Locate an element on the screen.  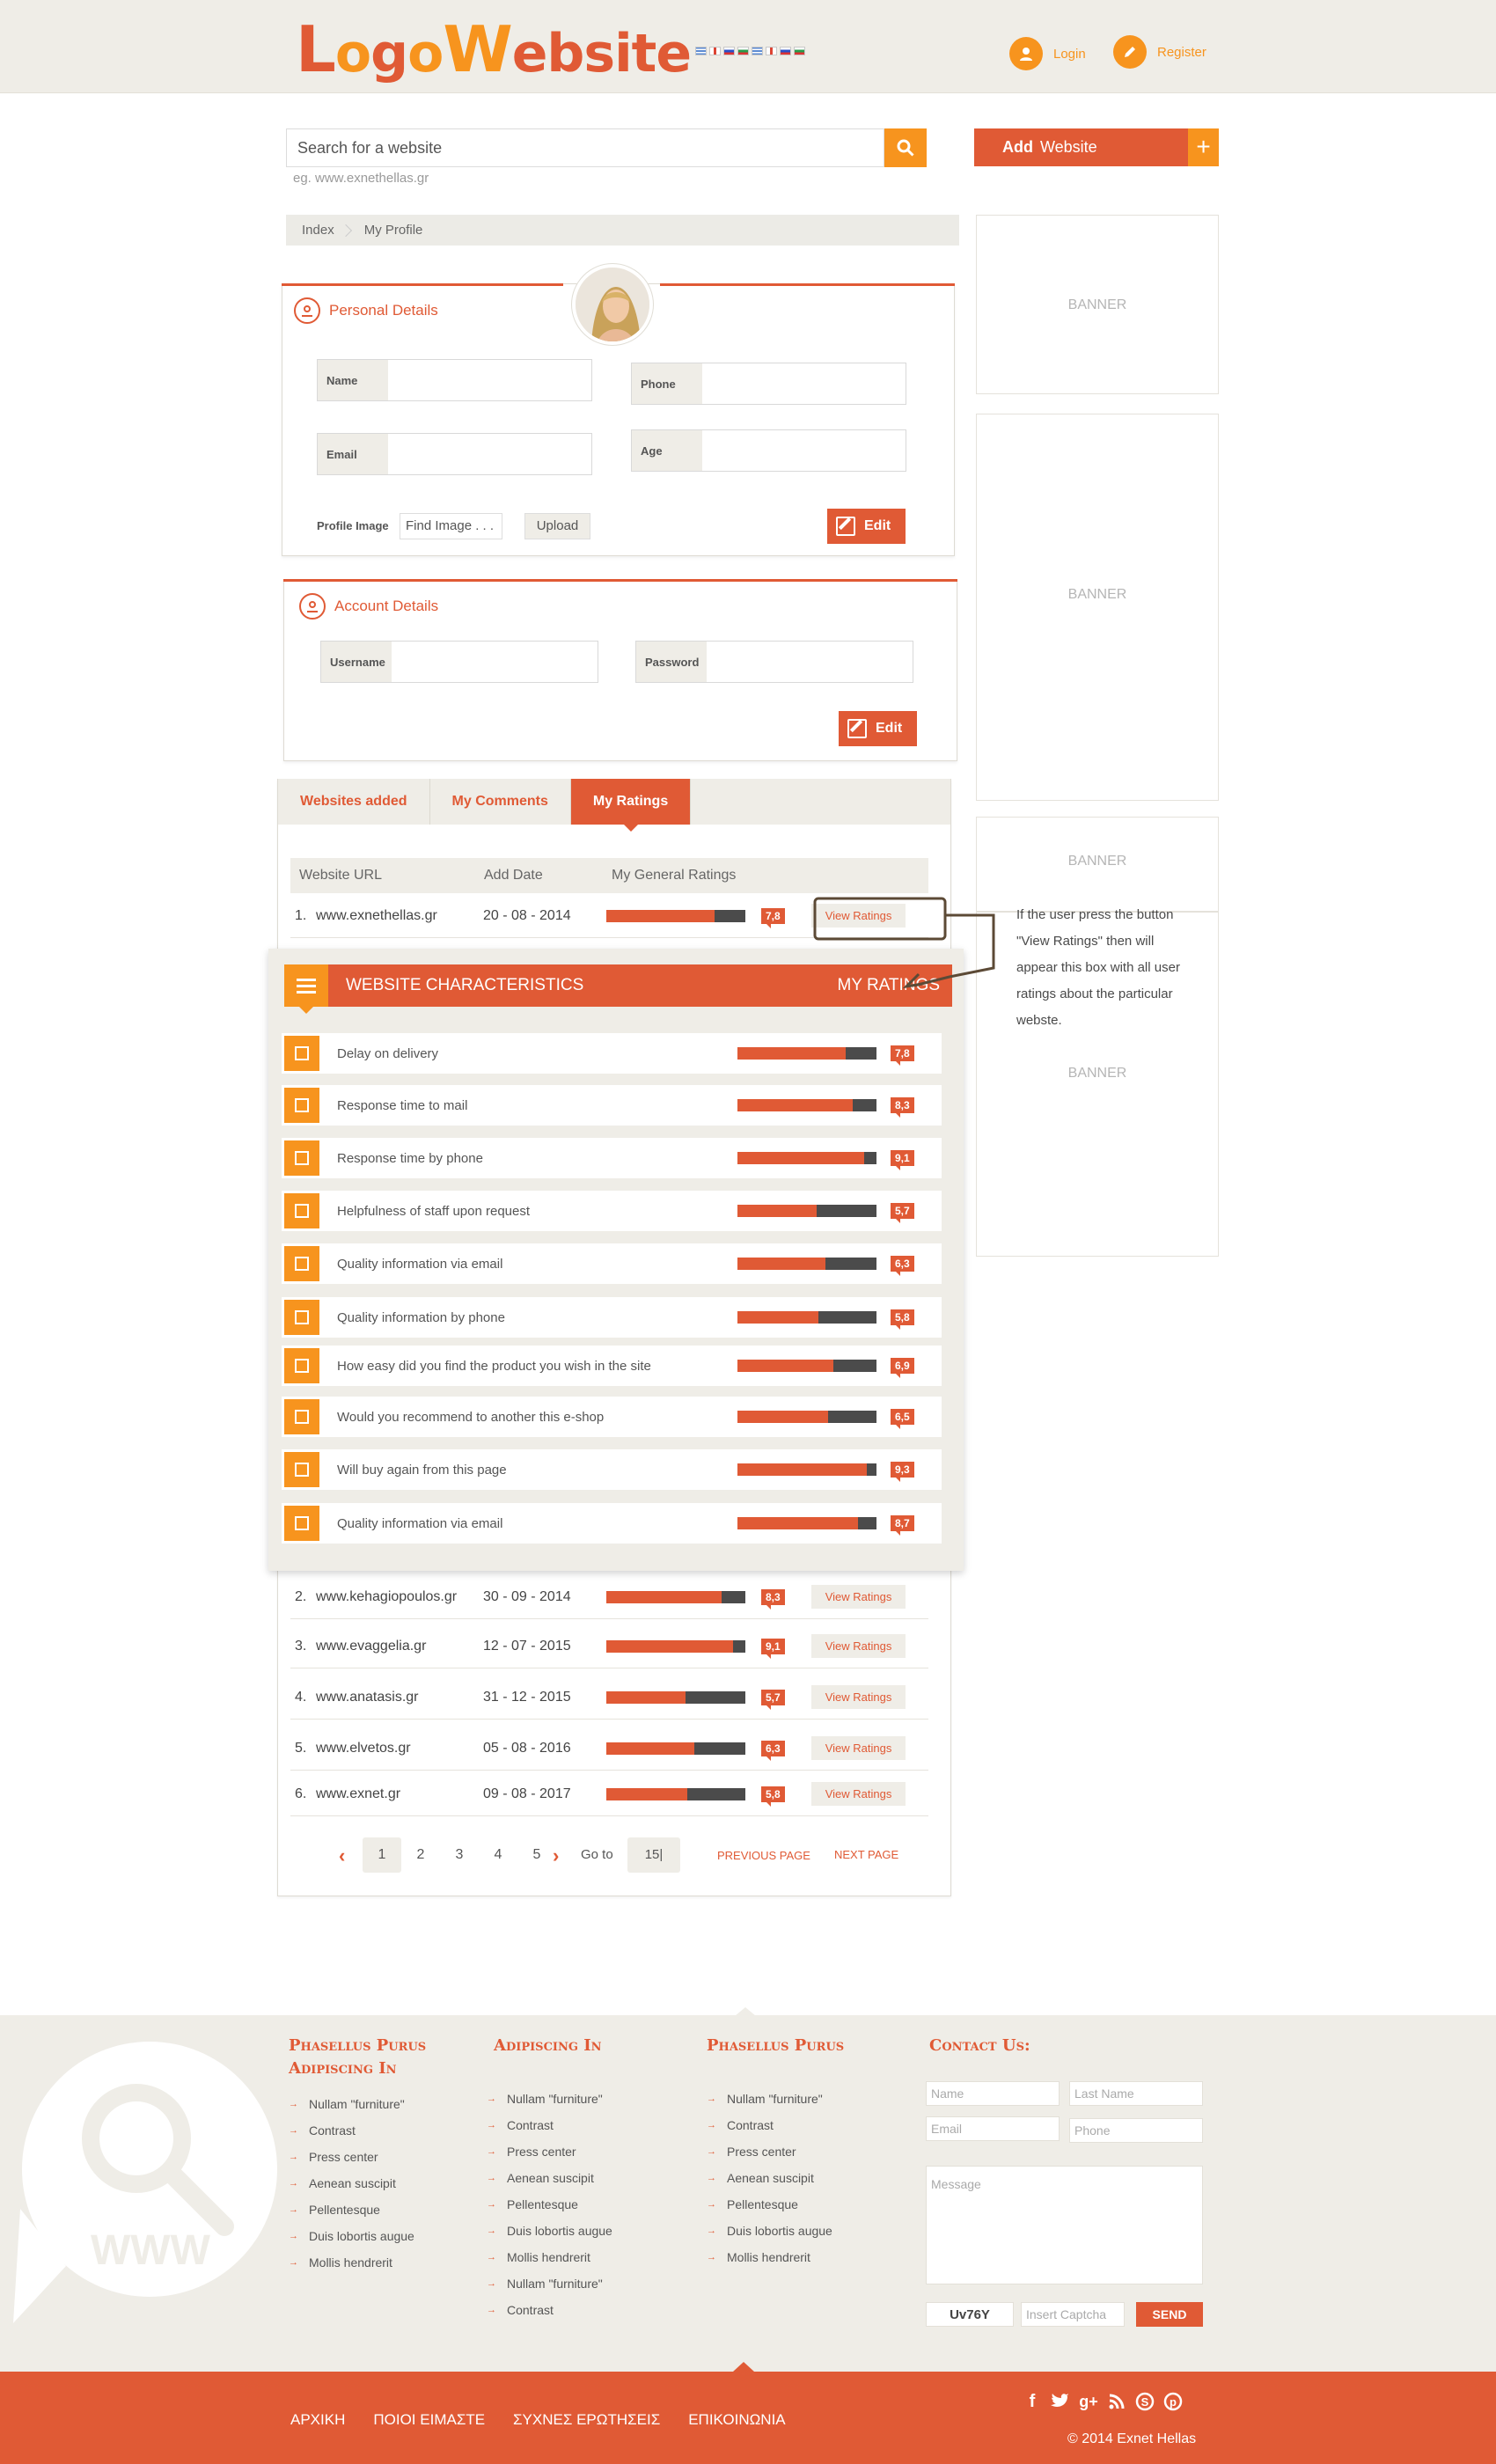
next-page-link: NEXT PAGE is located at coordinates (866, 1855).